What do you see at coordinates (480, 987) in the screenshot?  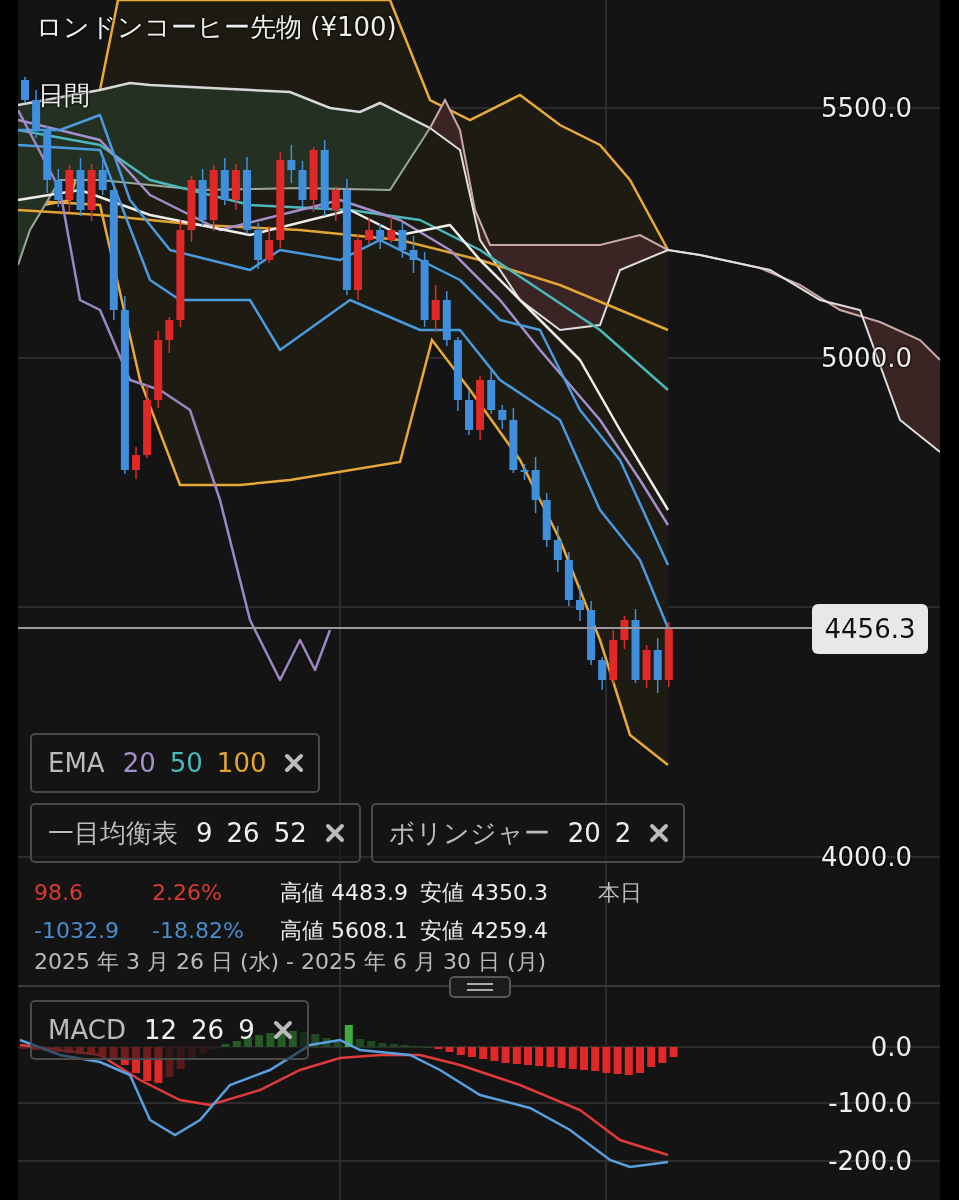 I see `pane-resize-handle` at bounding box center [480, 987].